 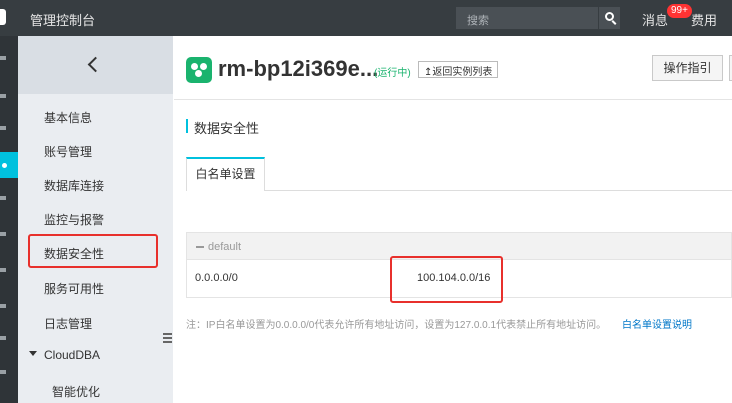 I want to click on sidebar-back-button, so click(x=95, y=65).